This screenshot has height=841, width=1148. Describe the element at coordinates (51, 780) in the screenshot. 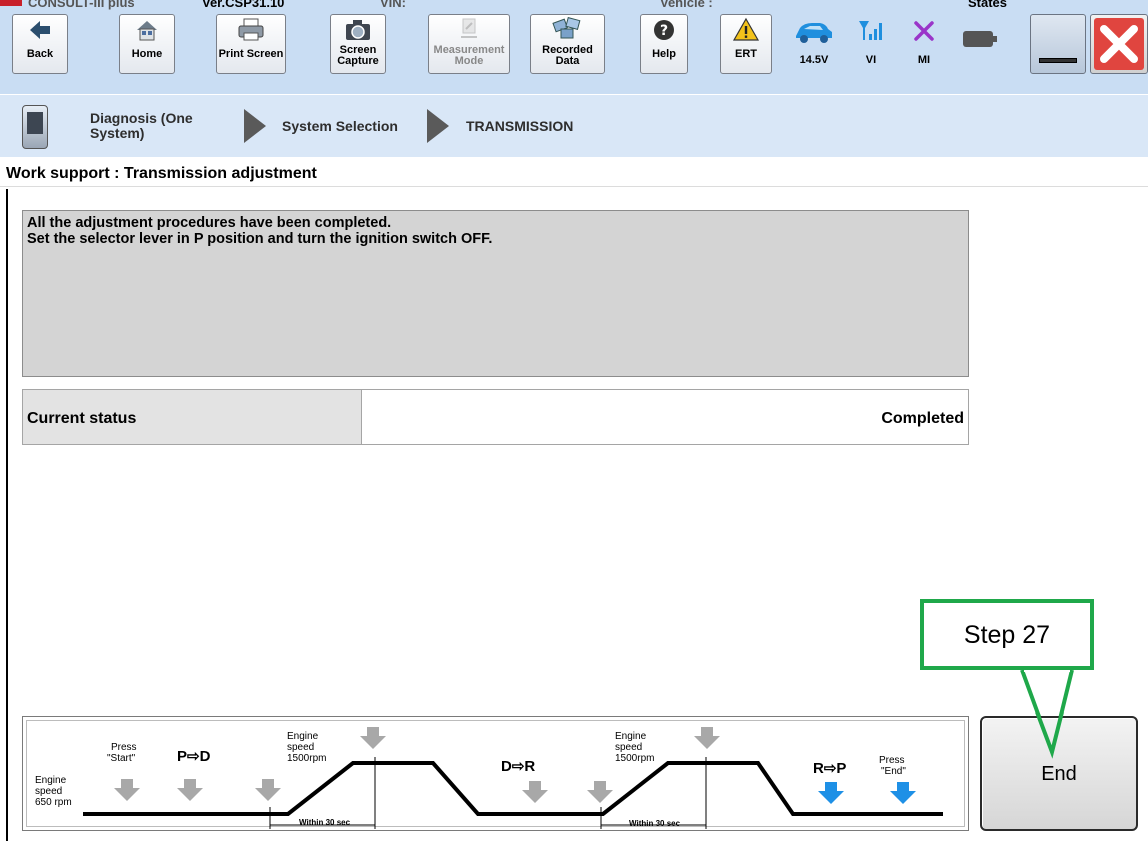

I see `idle-speed-label: Engine` at that location.